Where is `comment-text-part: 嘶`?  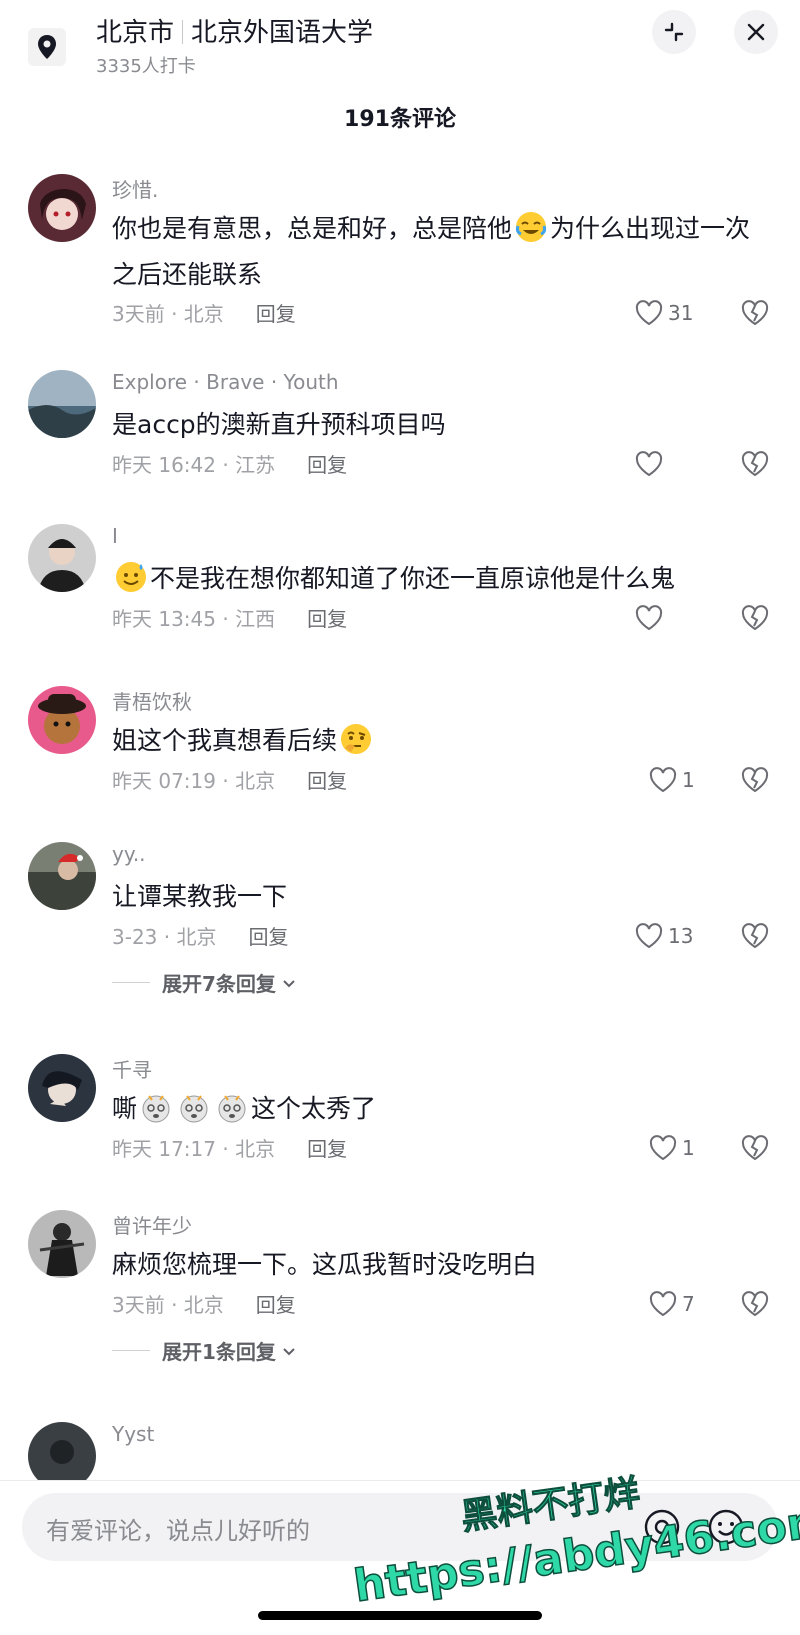
comment-text-part: 嘶 is located at coordinates (125, 1108).